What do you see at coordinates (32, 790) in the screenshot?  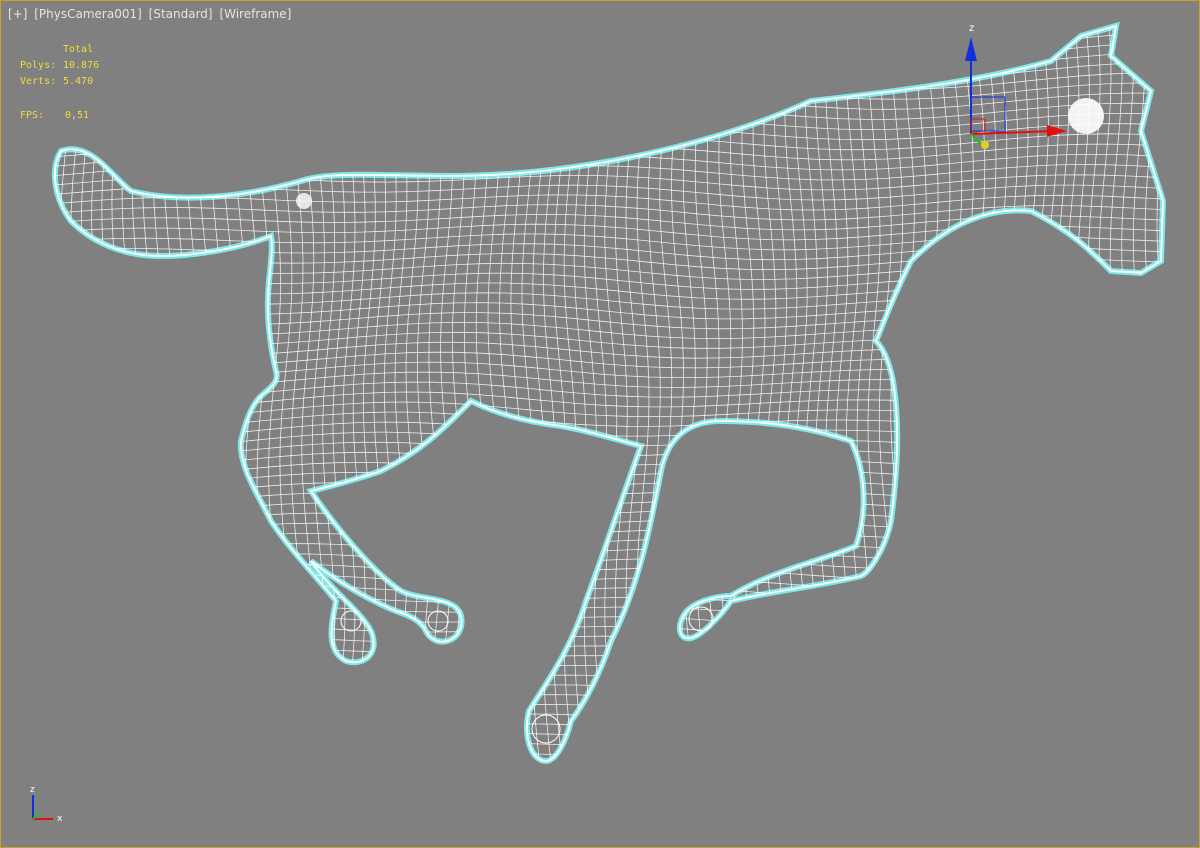 I see `corner-z-label: z` at bounding box center [32, 790].